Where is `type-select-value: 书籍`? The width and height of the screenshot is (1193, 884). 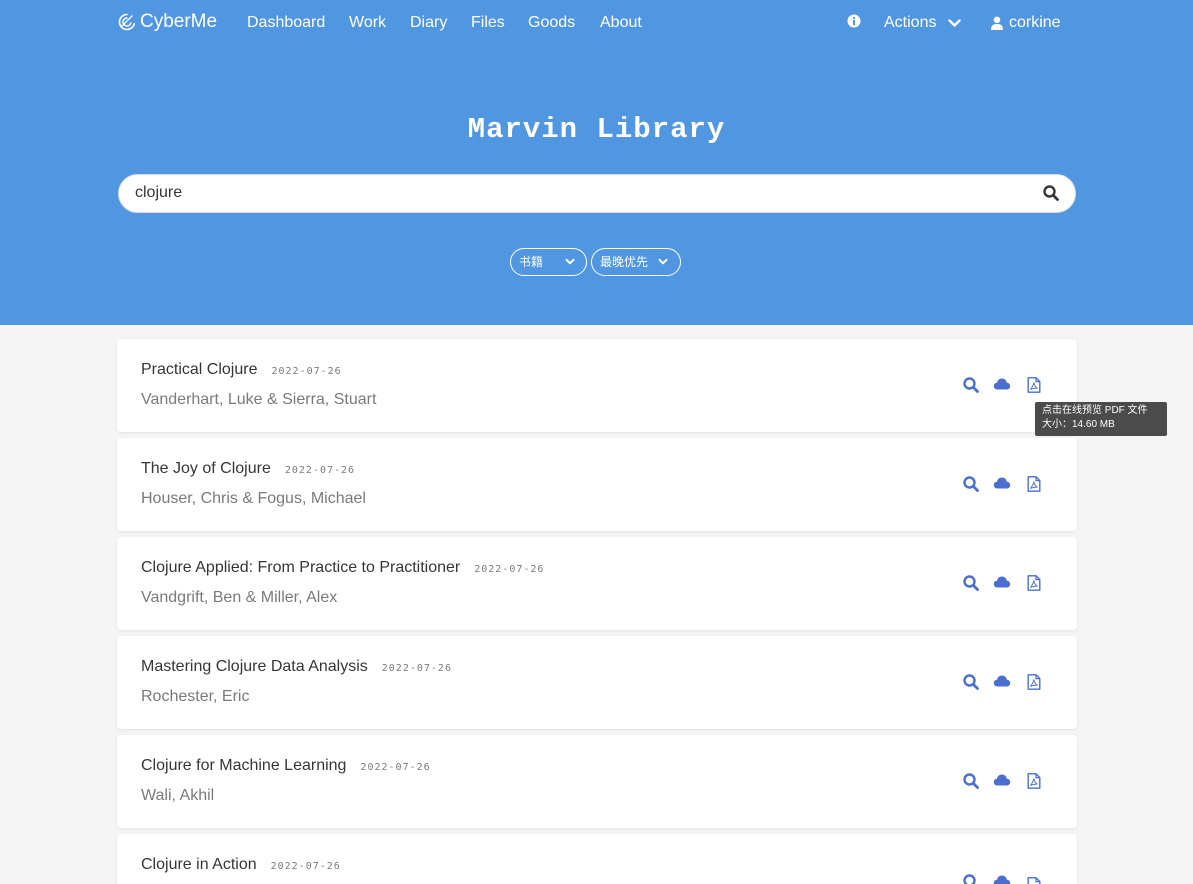 type-select-value: 书籍 is located at coordinates (531, 262).